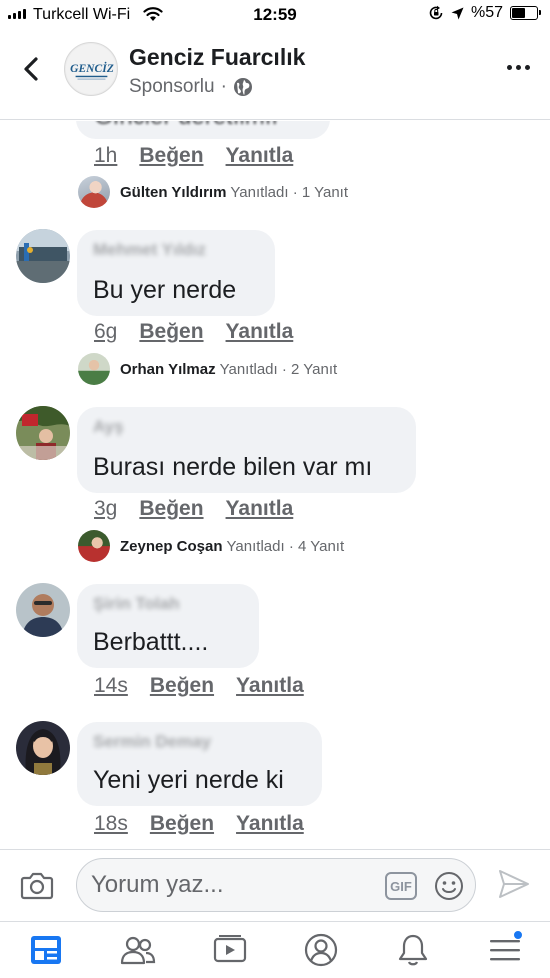  I want to click on page-name: Genciz Fuarcılık, so click(217, 57).